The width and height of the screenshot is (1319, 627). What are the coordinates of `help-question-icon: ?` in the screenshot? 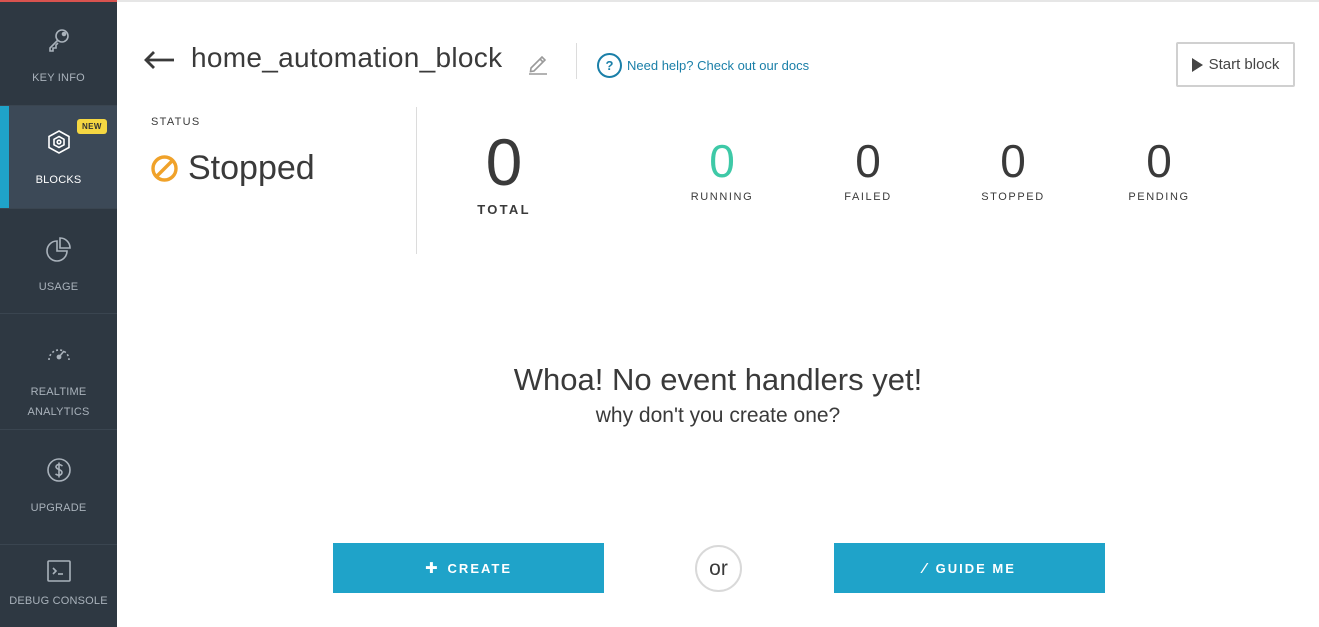 It's located at (609, 65).